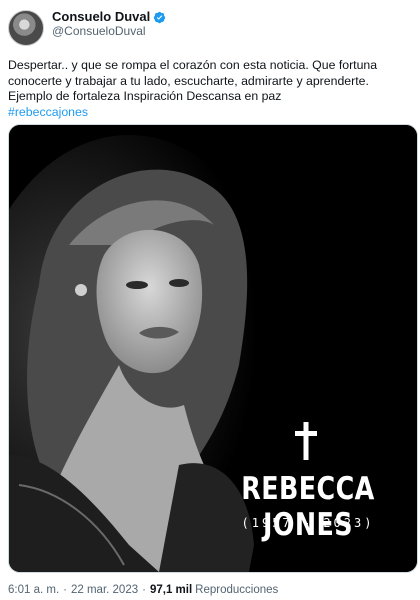  What do you see at coordinates (308, 523) in the screenshot?
I see `tribute-years: (1957 - 2023)` at bounding box center [308, 523].